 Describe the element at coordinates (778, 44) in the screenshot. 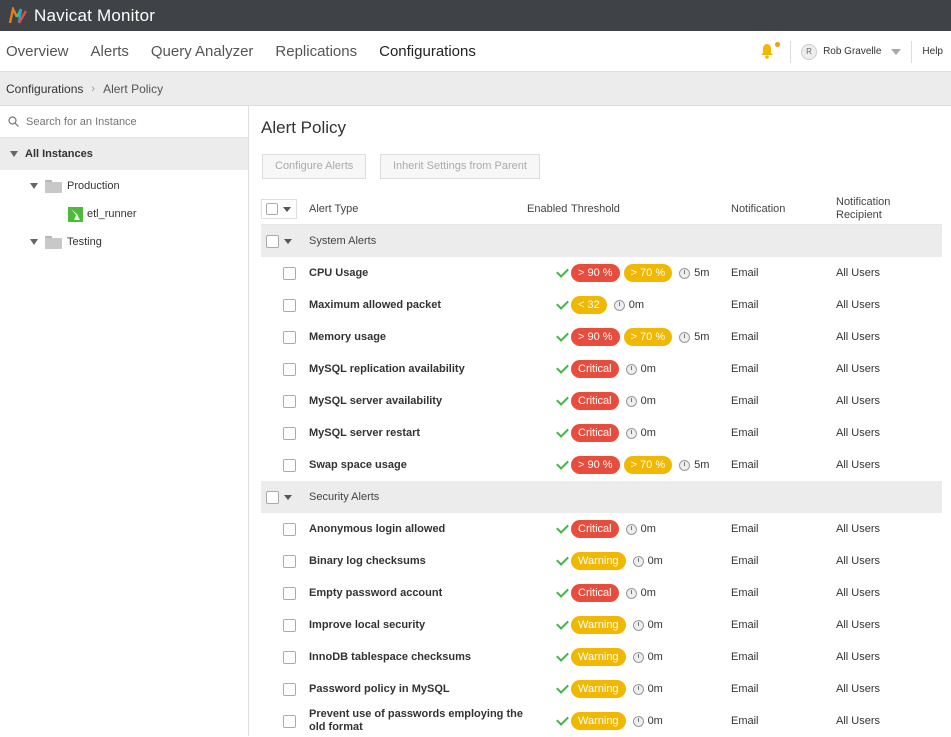

I see `notification-dot` at that location.